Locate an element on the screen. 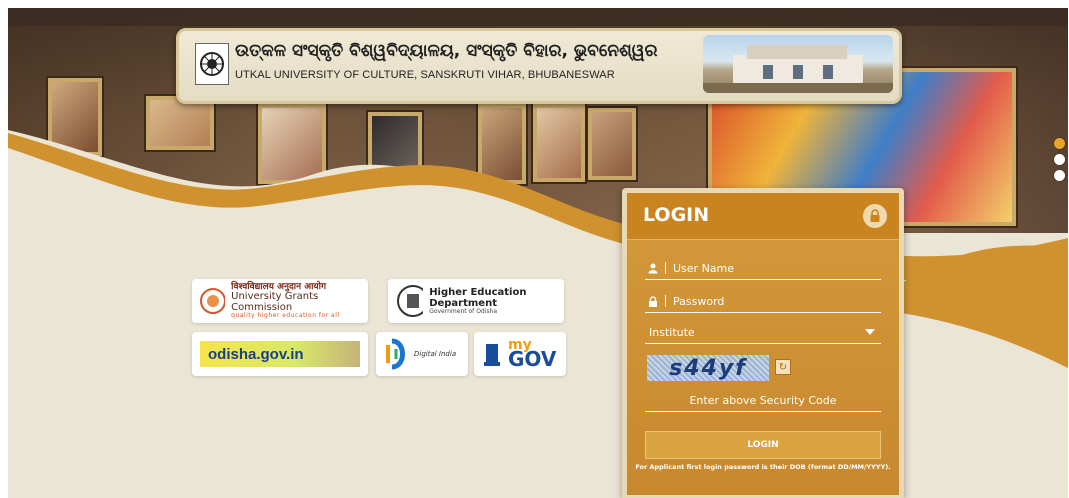 This screenshot has width=1069, height=498. security-code-field is located at coordinates (763, 400).